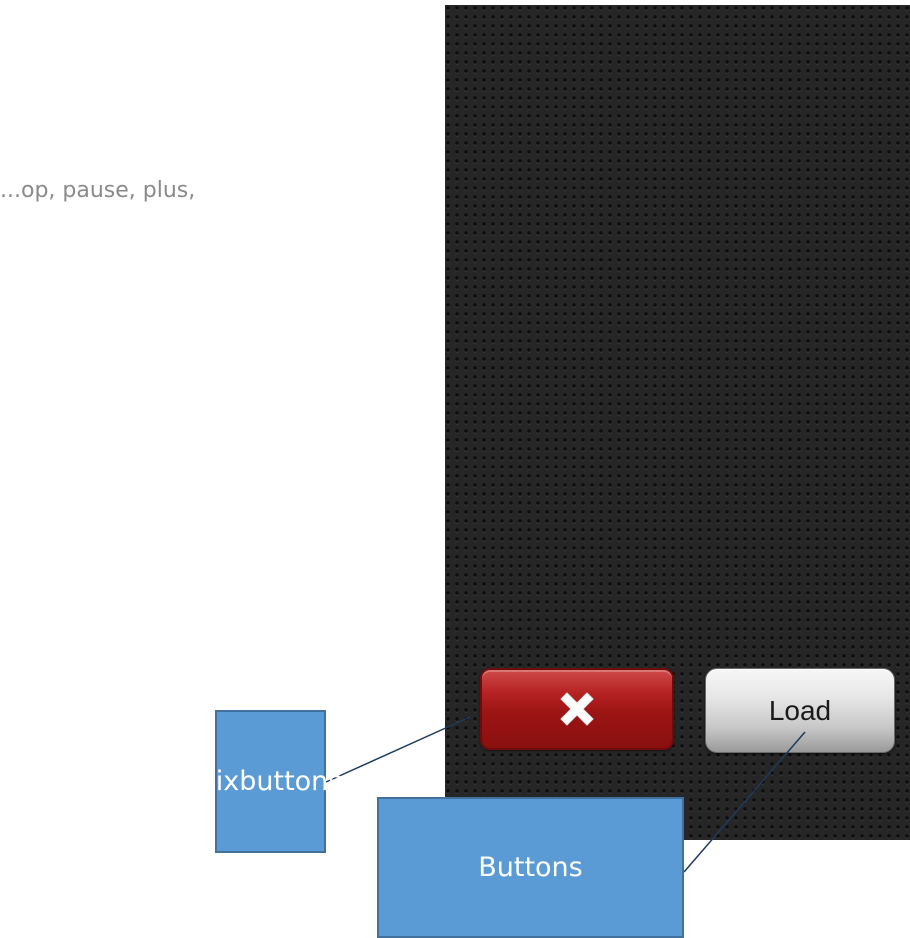 The image size is (910, 938). Describe the element at coordinates (530, 867) in the screenshot. I see `buttons-callout-label: Buttons` at that location.